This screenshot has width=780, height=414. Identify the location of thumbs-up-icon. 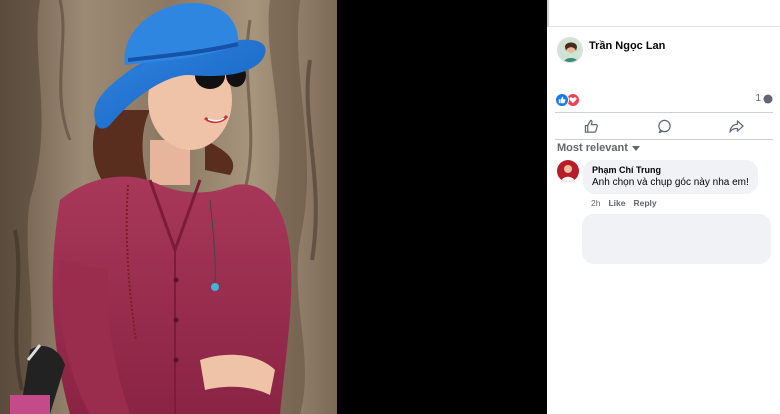
(591, 126).